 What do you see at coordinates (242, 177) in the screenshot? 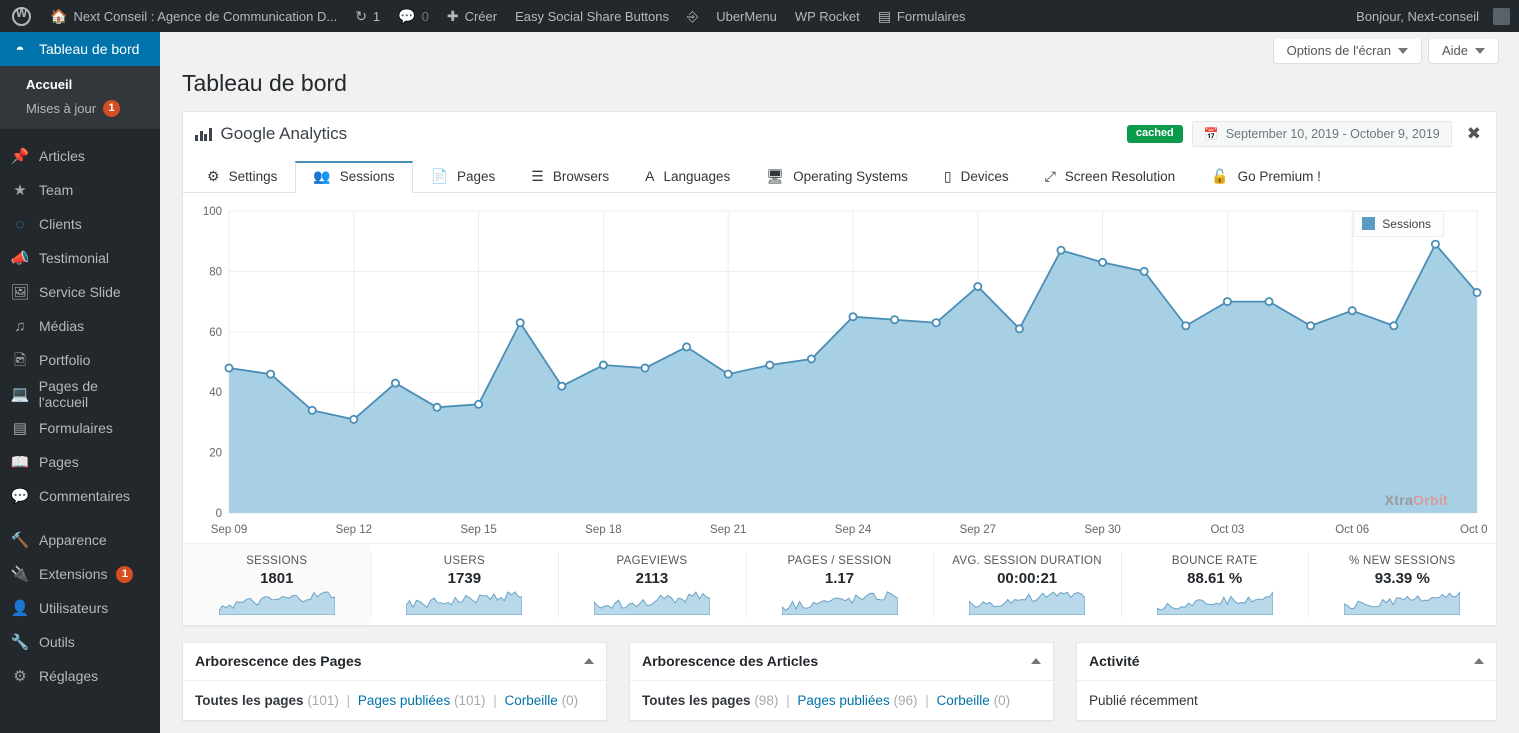
I see `tab-settings: ⚙ Settings` at bounding box center [242, 177].